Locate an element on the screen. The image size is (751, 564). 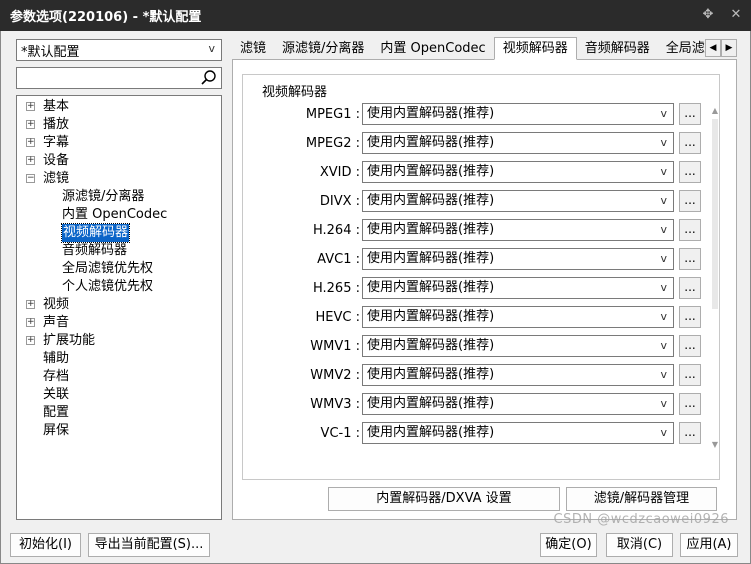
tree-item: 全局滤镜优先权 is located at coordinates (119, 269).